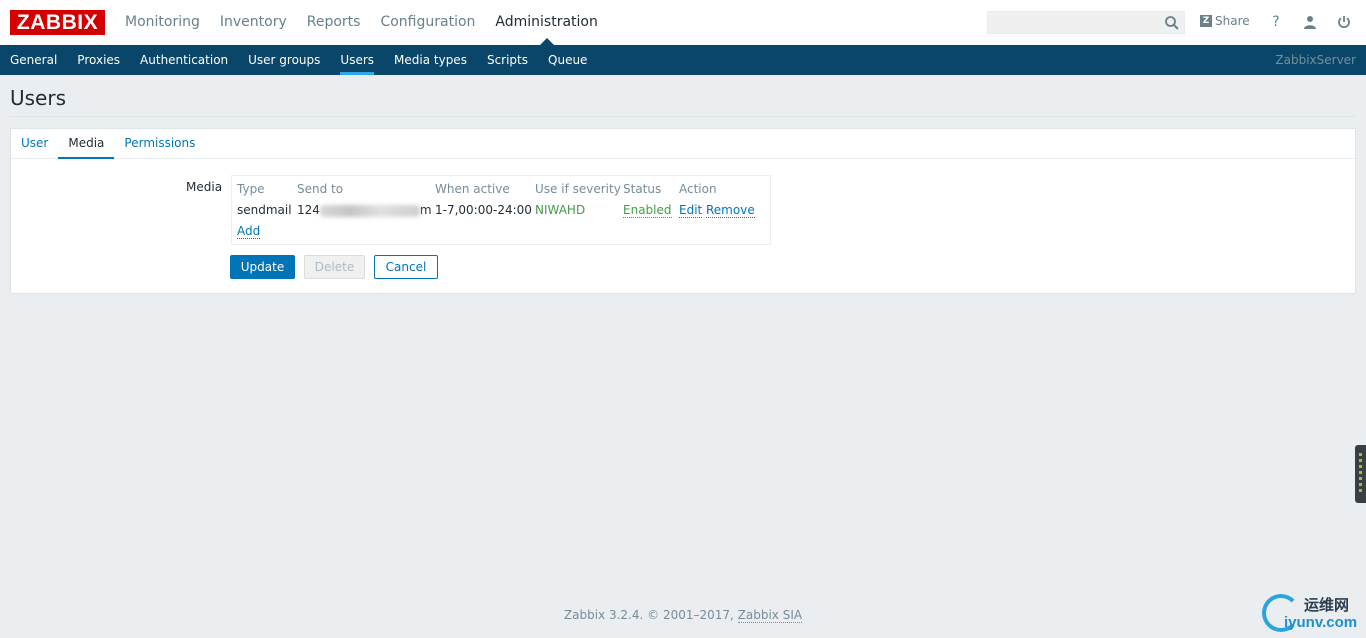  Describe the element at coordinates (483, 210) in the screenshot. I see `media-when-active: 1-7,00:00-24:00` at that location.